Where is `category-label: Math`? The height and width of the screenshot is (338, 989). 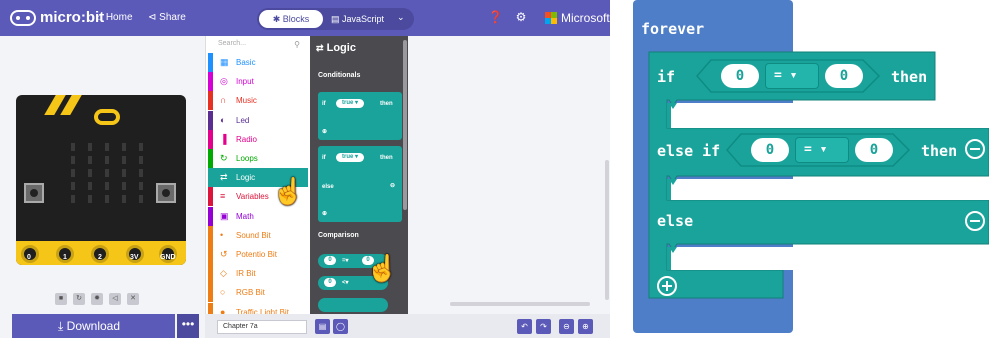
category-label: Math is located at coordinates (245, 216).